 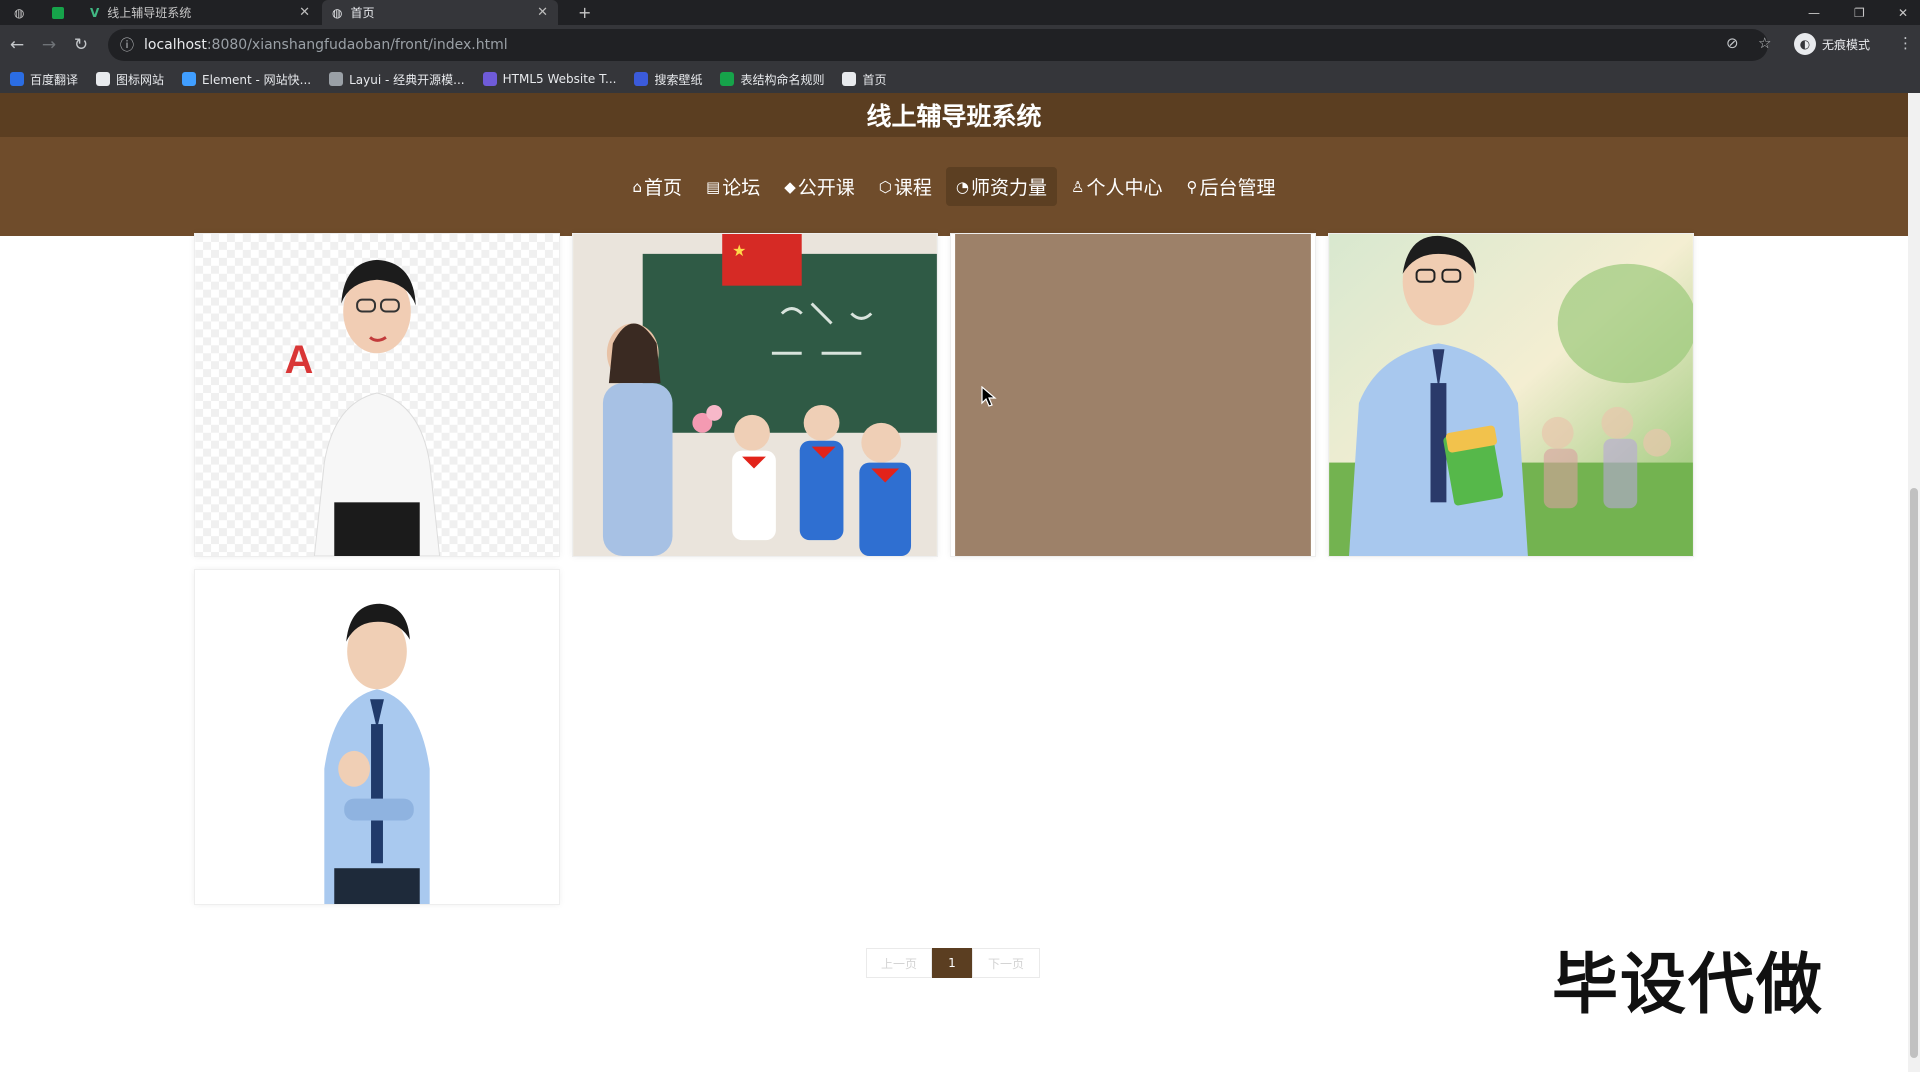 I want to click on page-number-button: 1, so click(x=952, y=963).